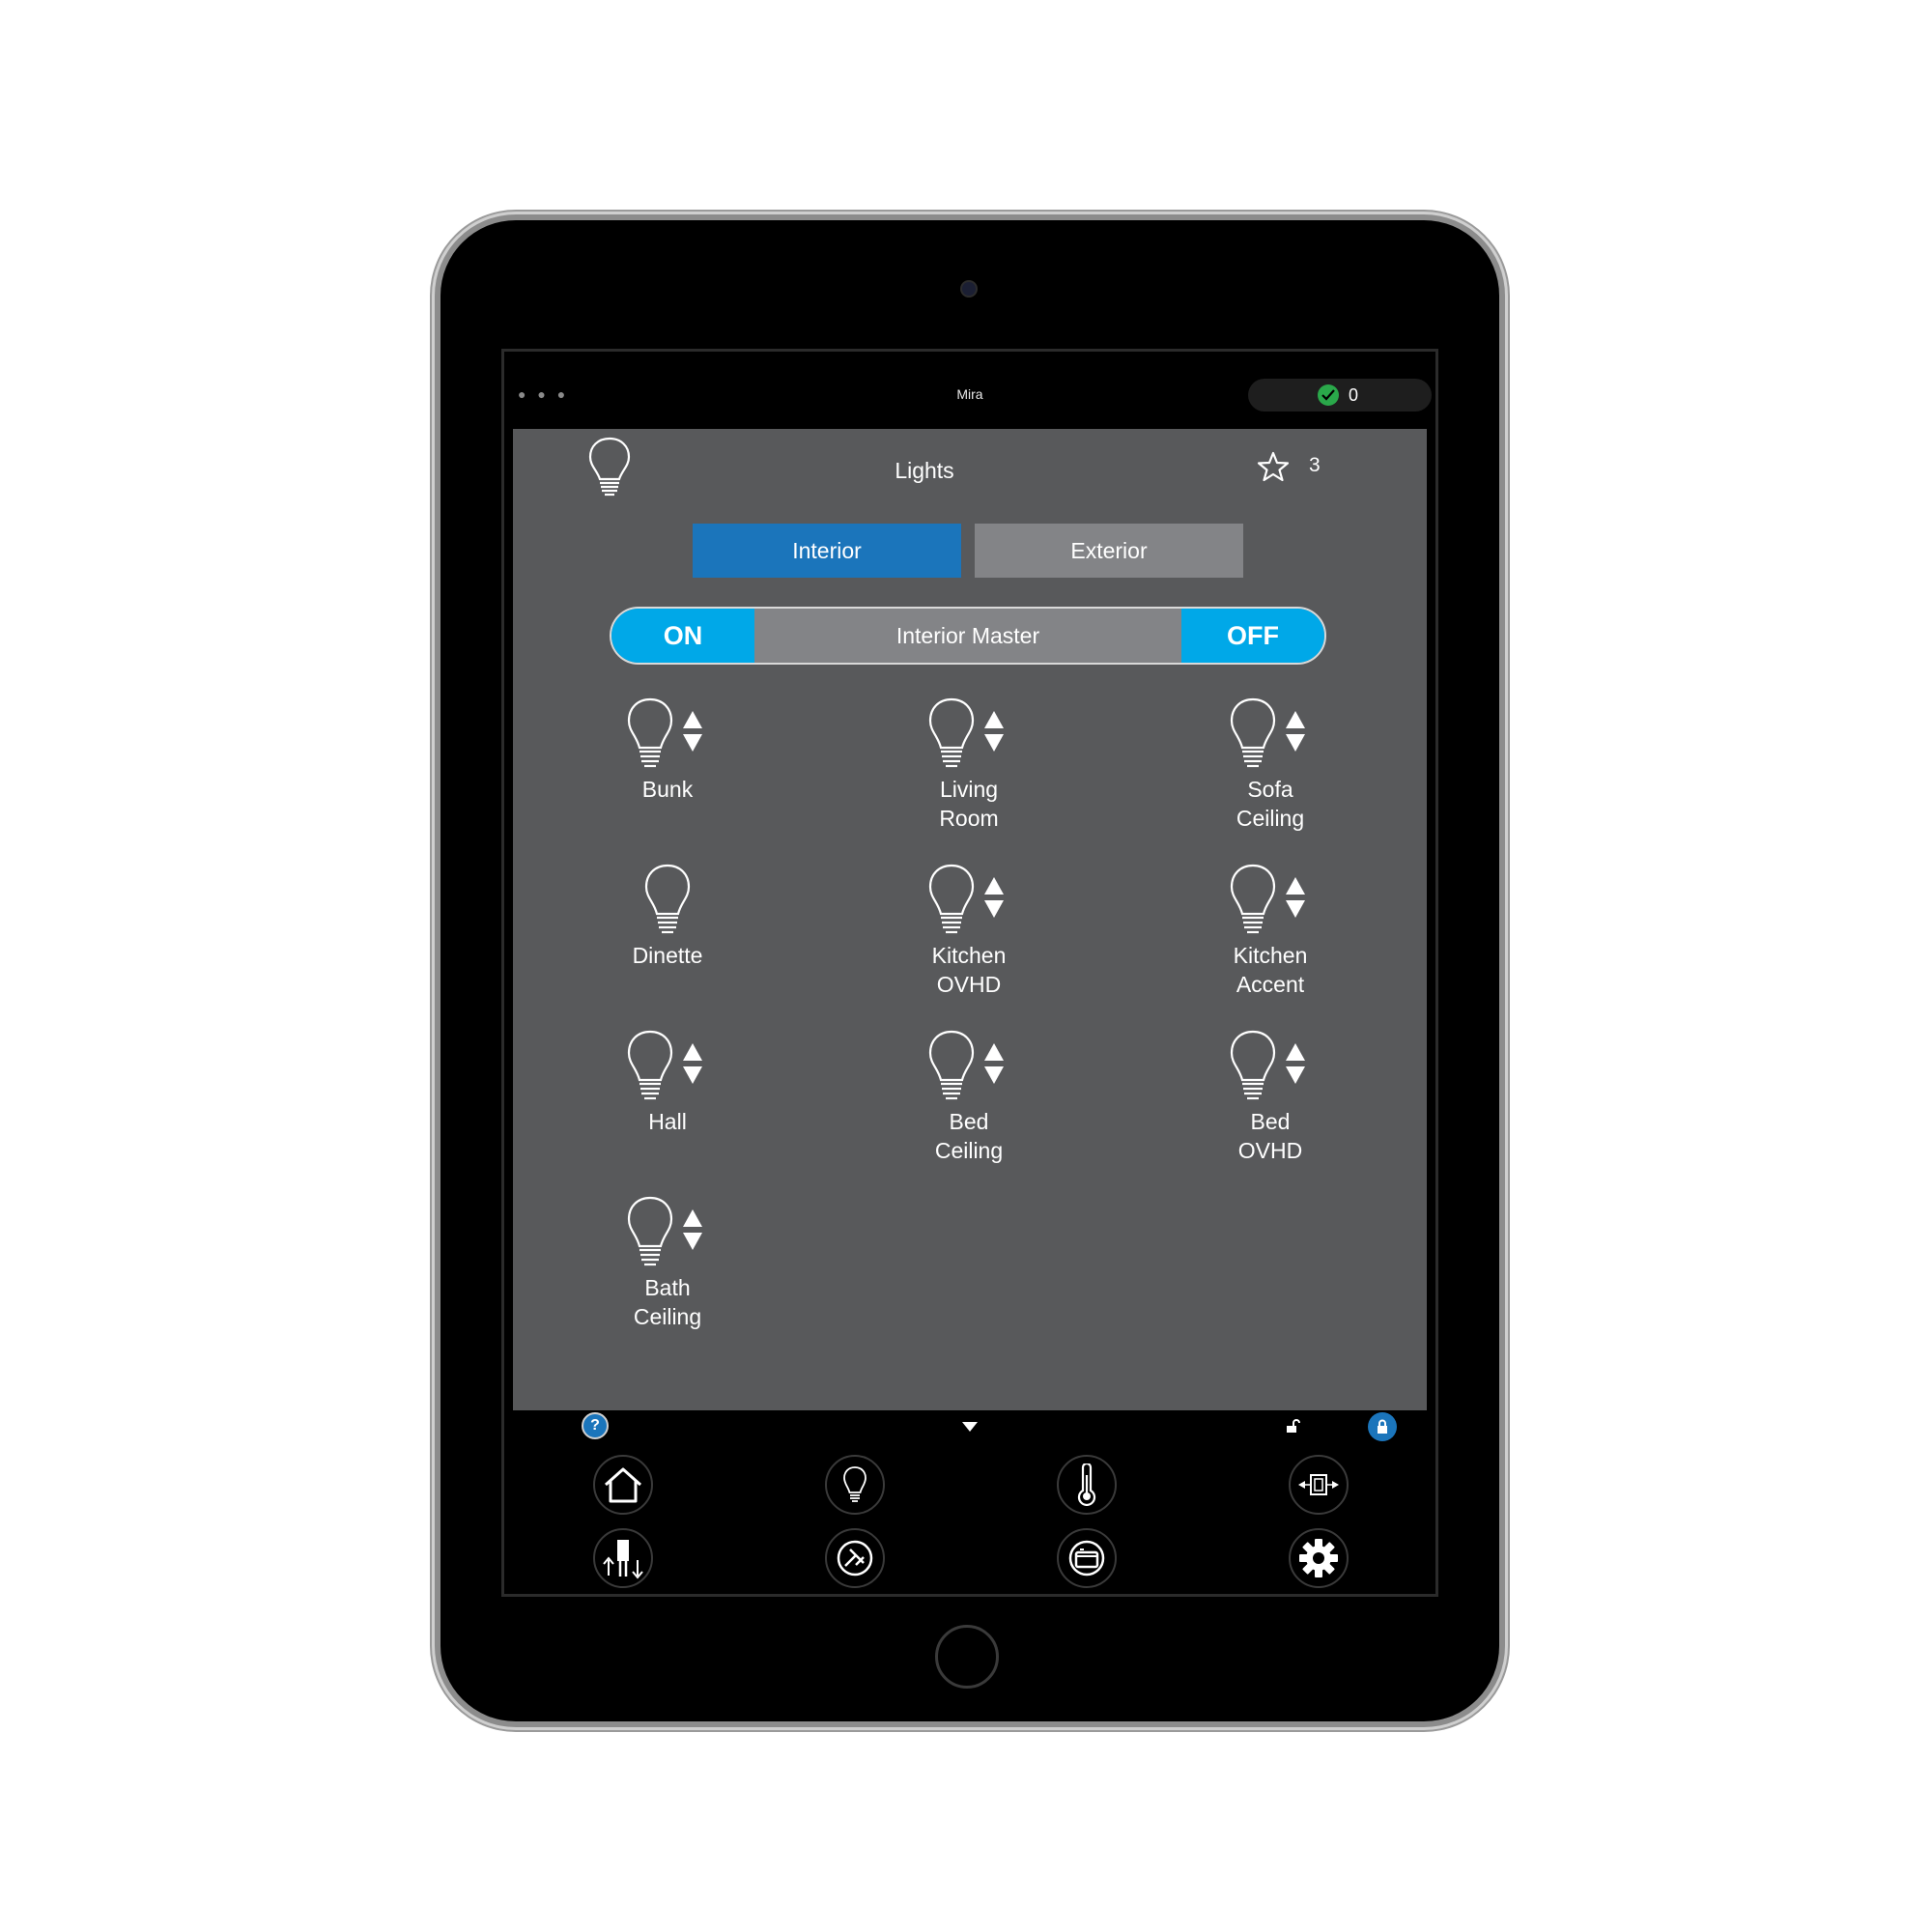  I want to click on light-item: Bunk, so click(667, 769).